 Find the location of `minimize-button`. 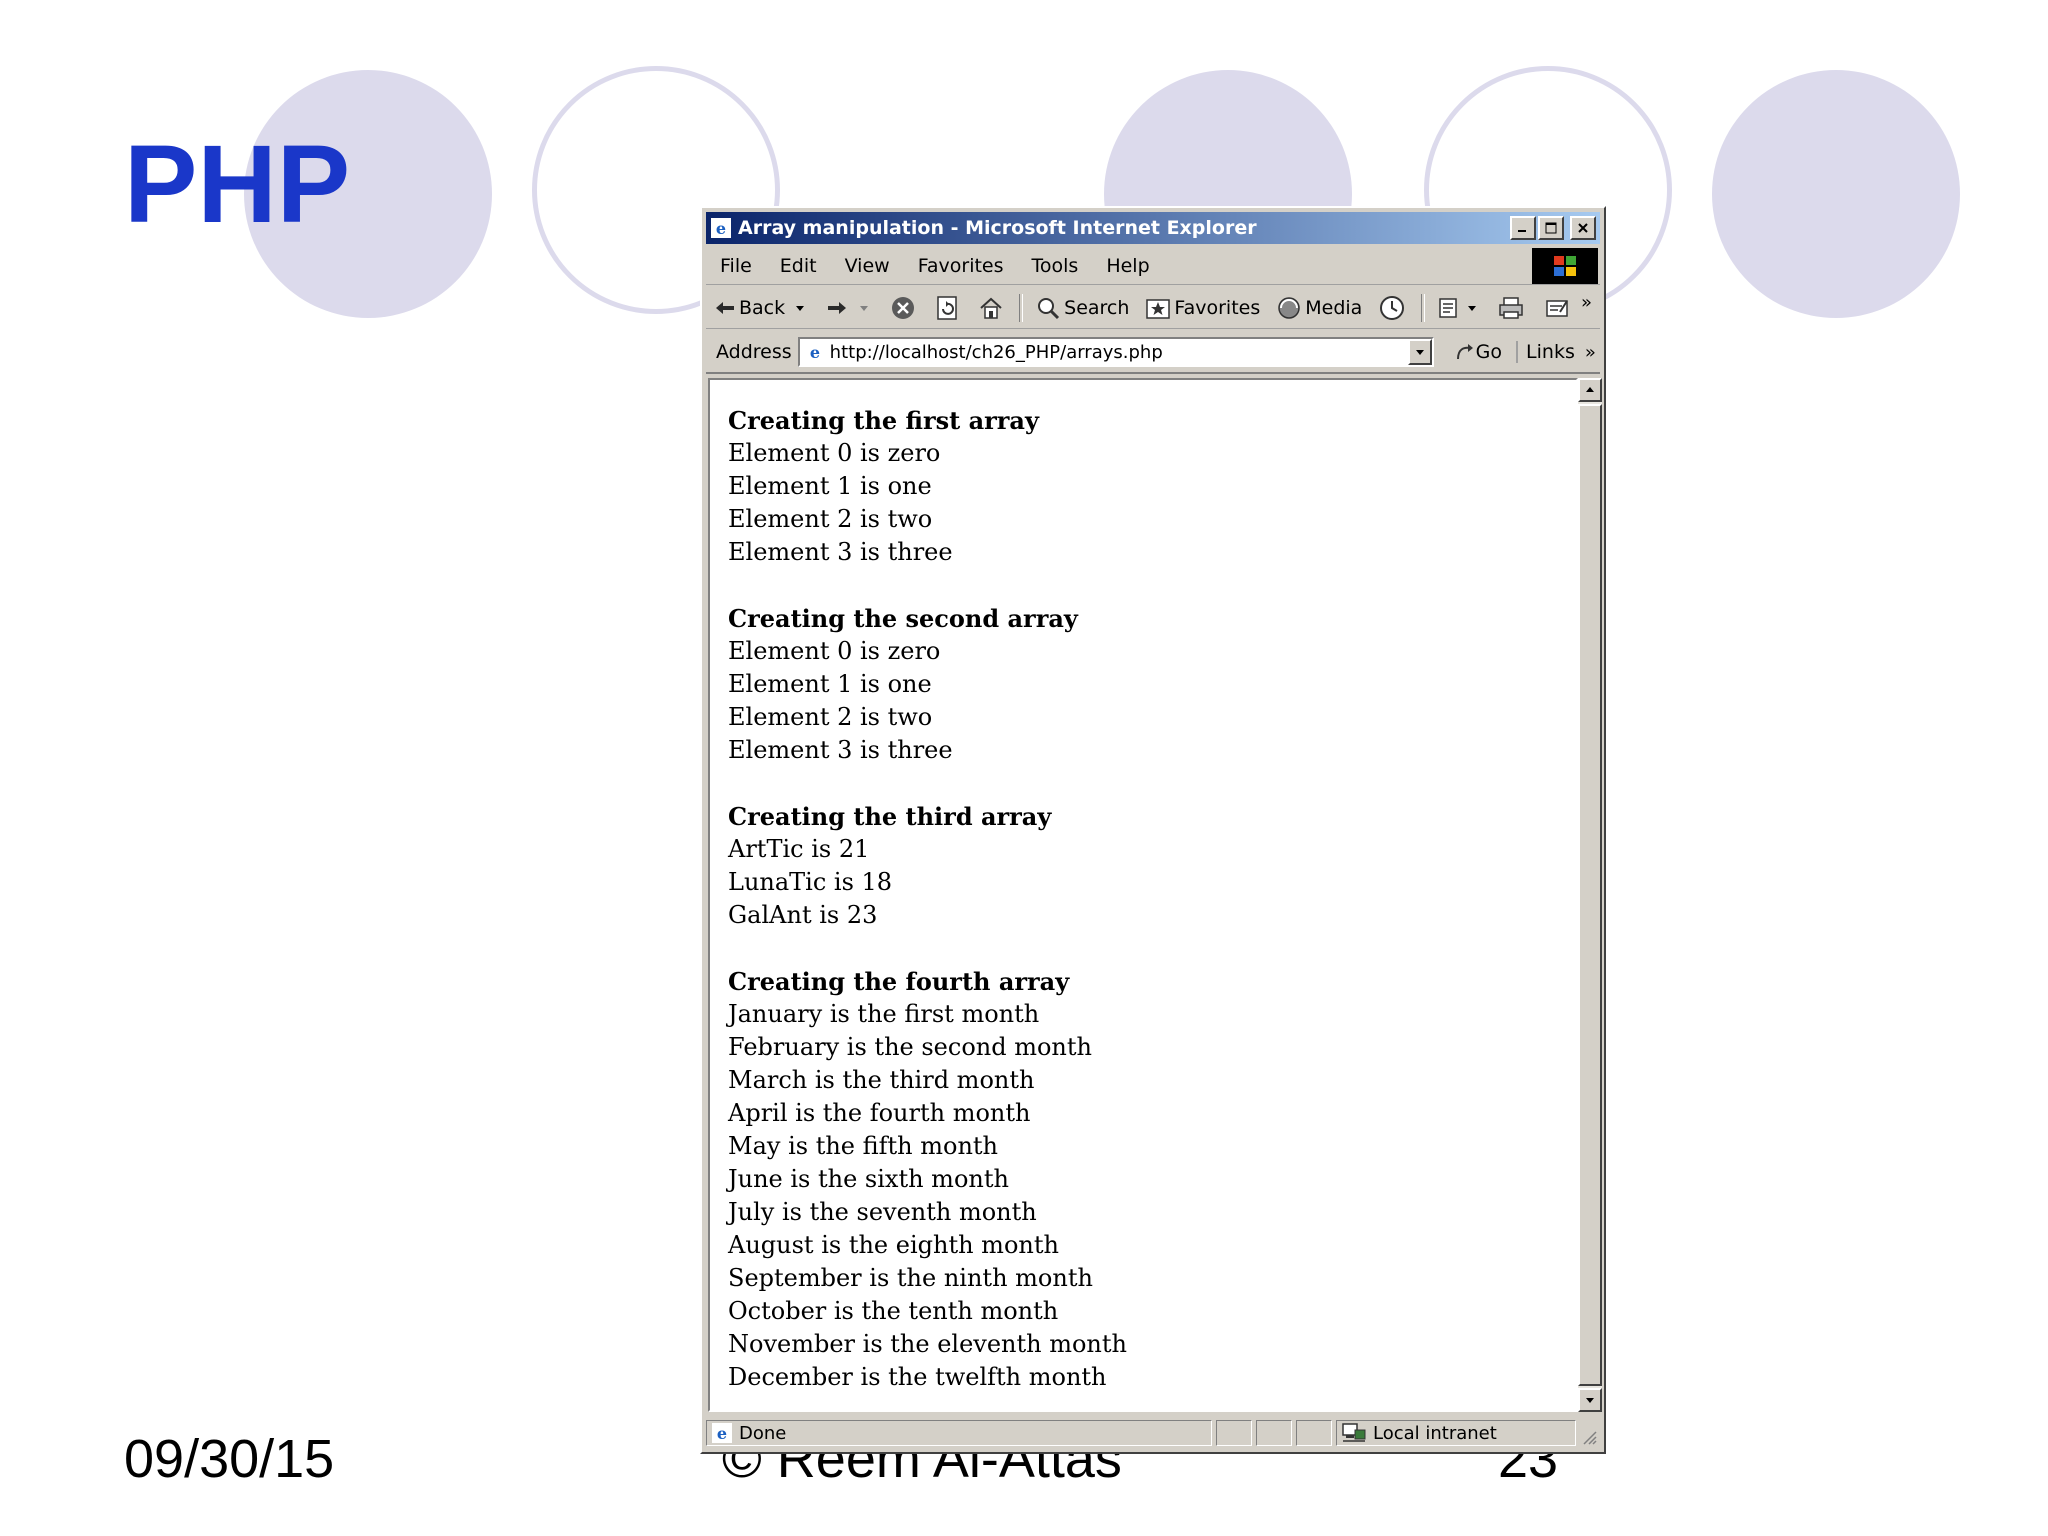

minimize-button is located at coordinates (1523, 228).